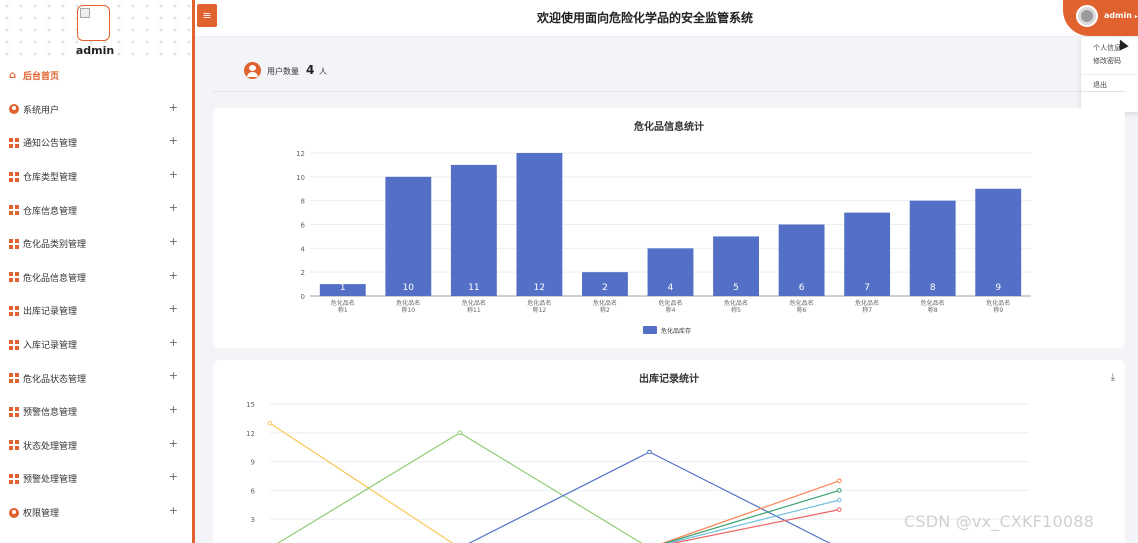  I want to click on sidebar-item-4: 仓库信息管理 +, so click(96, 210).